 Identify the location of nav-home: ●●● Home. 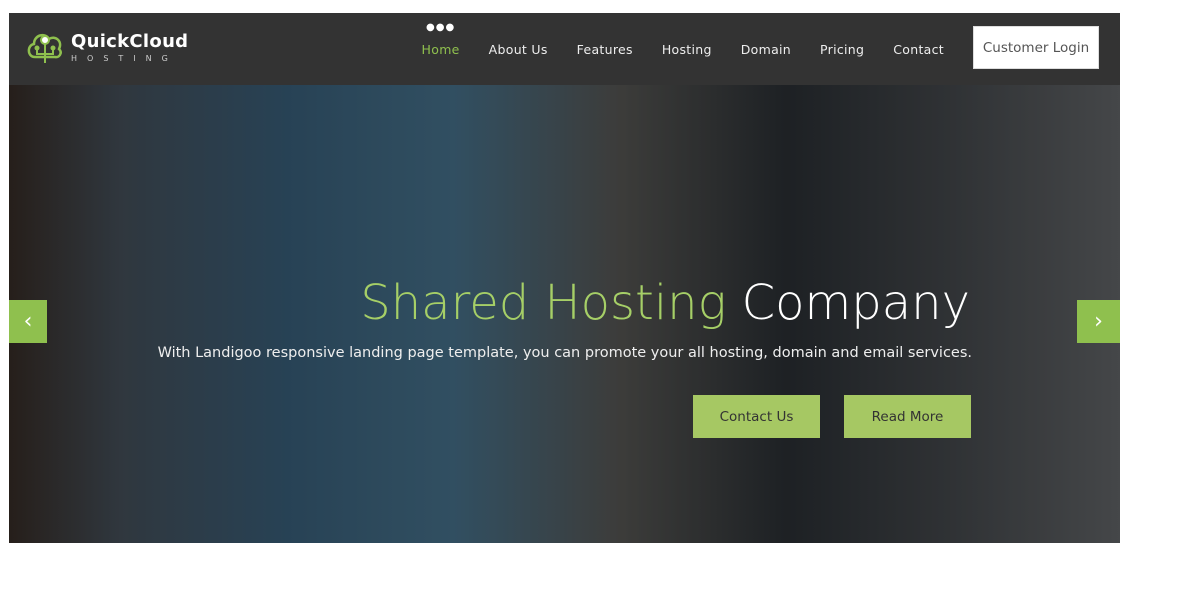
(441, 39).